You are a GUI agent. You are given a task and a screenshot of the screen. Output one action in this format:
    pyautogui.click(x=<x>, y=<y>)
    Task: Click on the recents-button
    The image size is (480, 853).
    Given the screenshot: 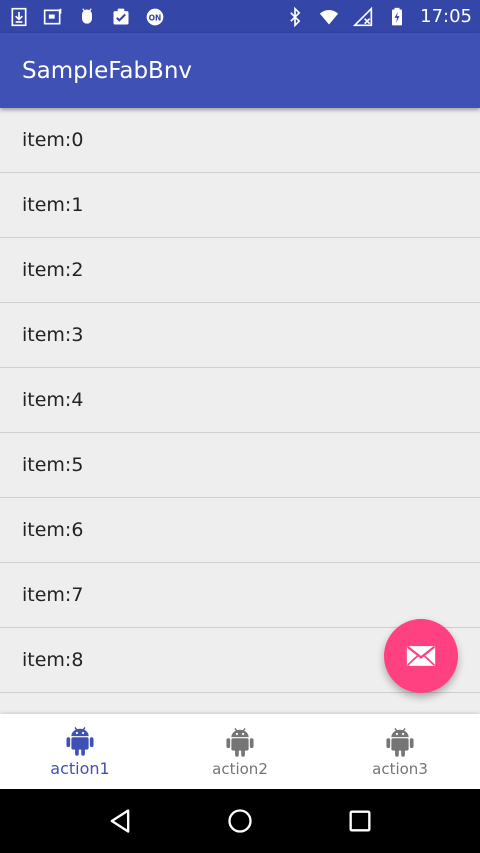 What is the action you would take?
    pyautogui.click(x=360, y=821)
    